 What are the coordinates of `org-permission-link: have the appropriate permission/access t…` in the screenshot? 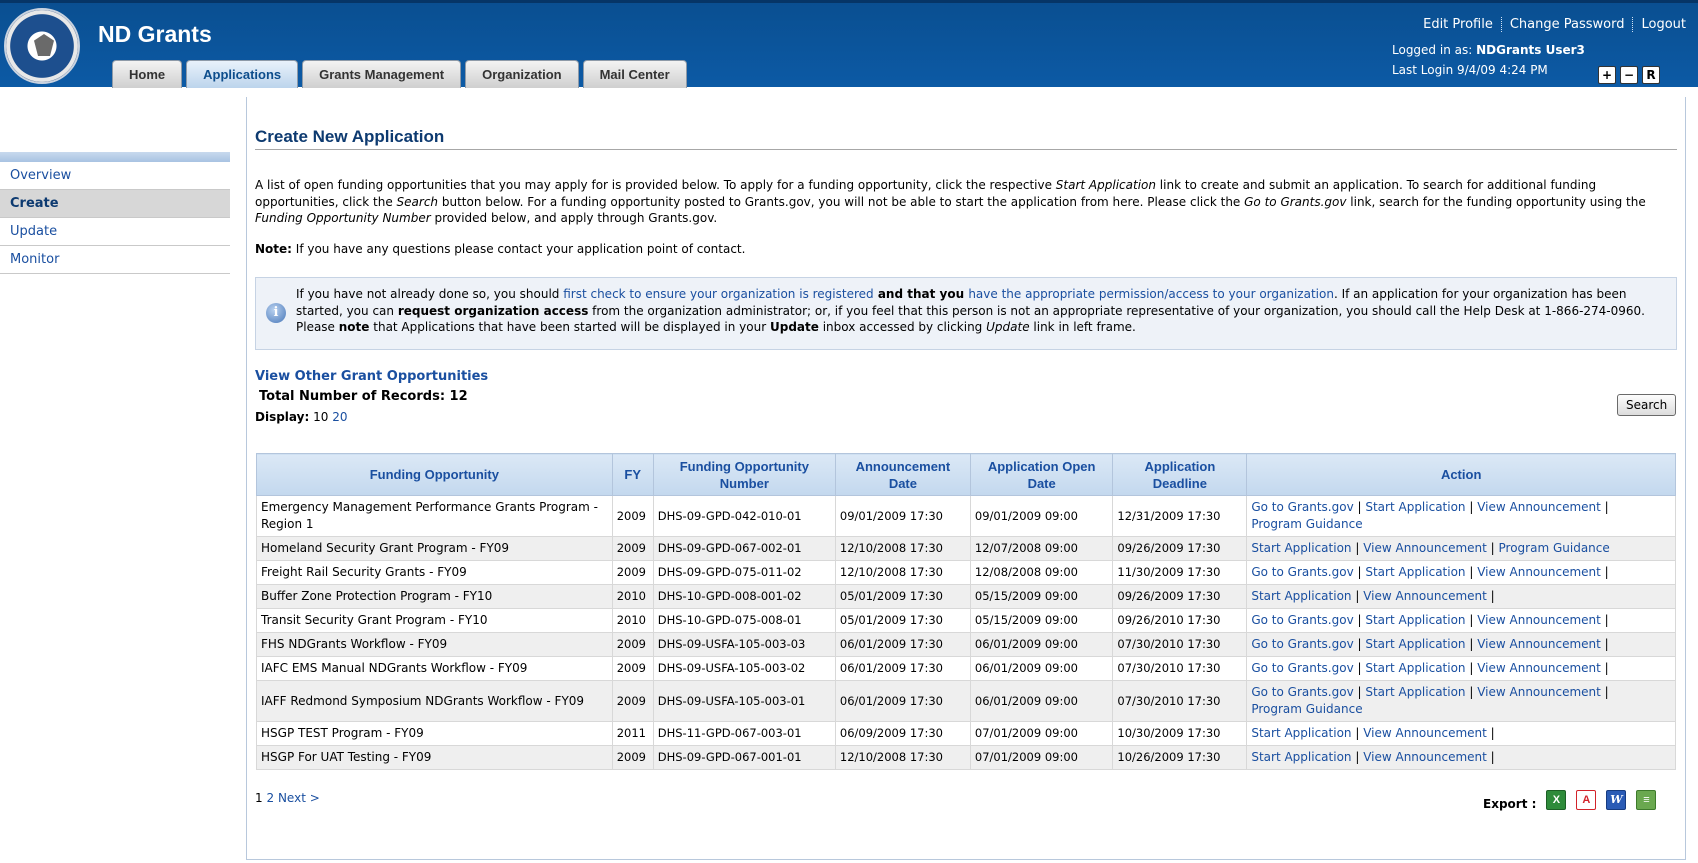 It's located at (1151, 294).